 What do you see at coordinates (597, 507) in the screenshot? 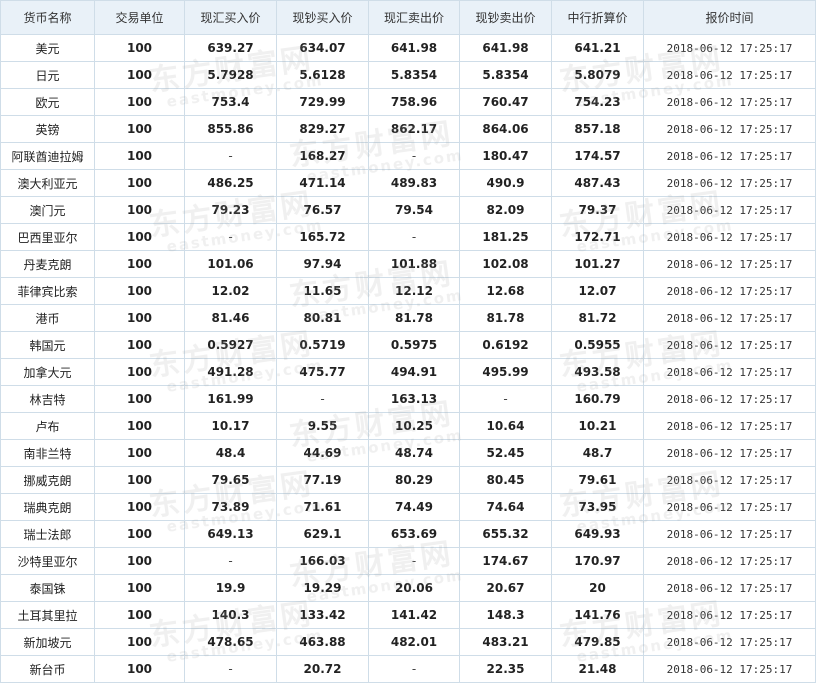
I see `boc-rate-cell: 73.95` at bounding box center [597, 507].